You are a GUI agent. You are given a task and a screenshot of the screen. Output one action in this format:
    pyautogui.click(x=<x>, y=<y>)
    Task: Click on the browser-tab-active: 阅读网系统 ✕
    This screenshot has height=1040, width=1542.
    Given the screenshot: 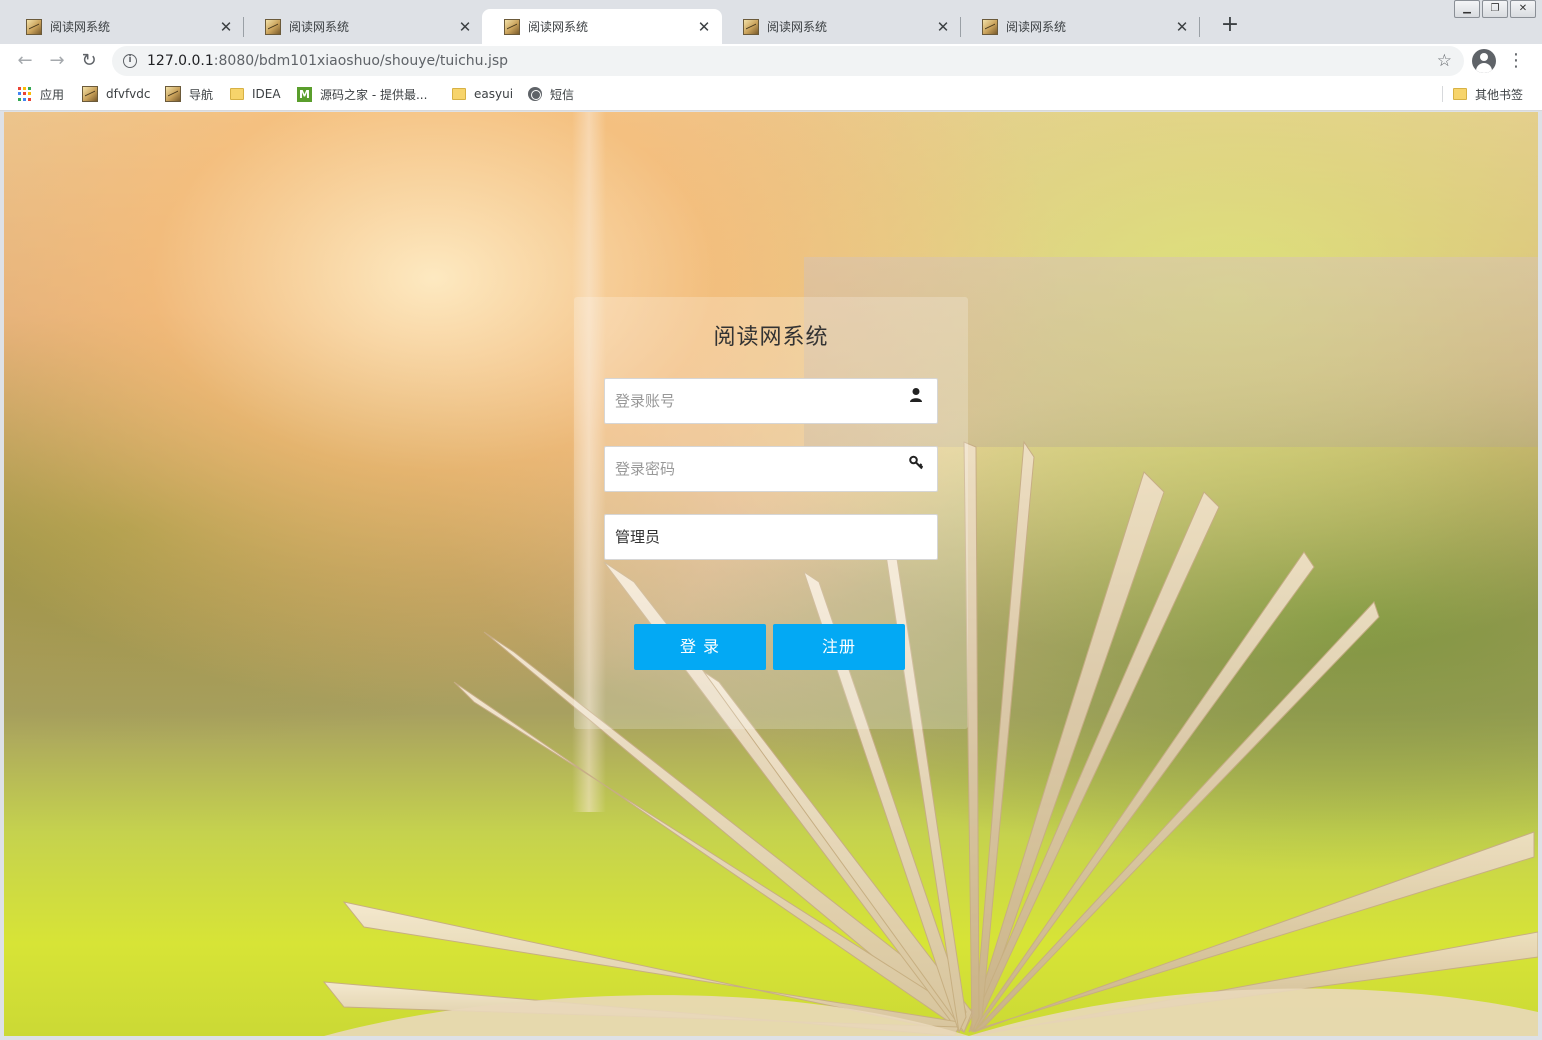 What is the action you would take?
    pyautogui.click(x=602, y=26)
    